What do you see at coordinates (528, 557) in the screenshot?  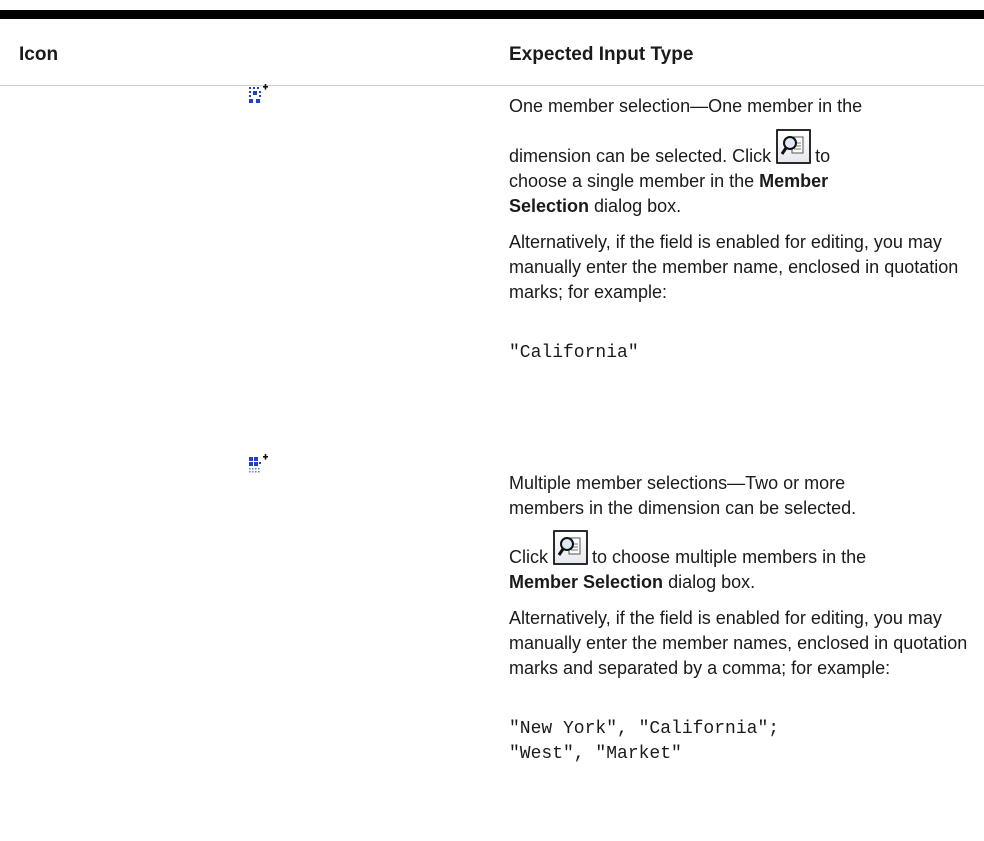 I see `description-text: Click` at bounding box center [528, 557].